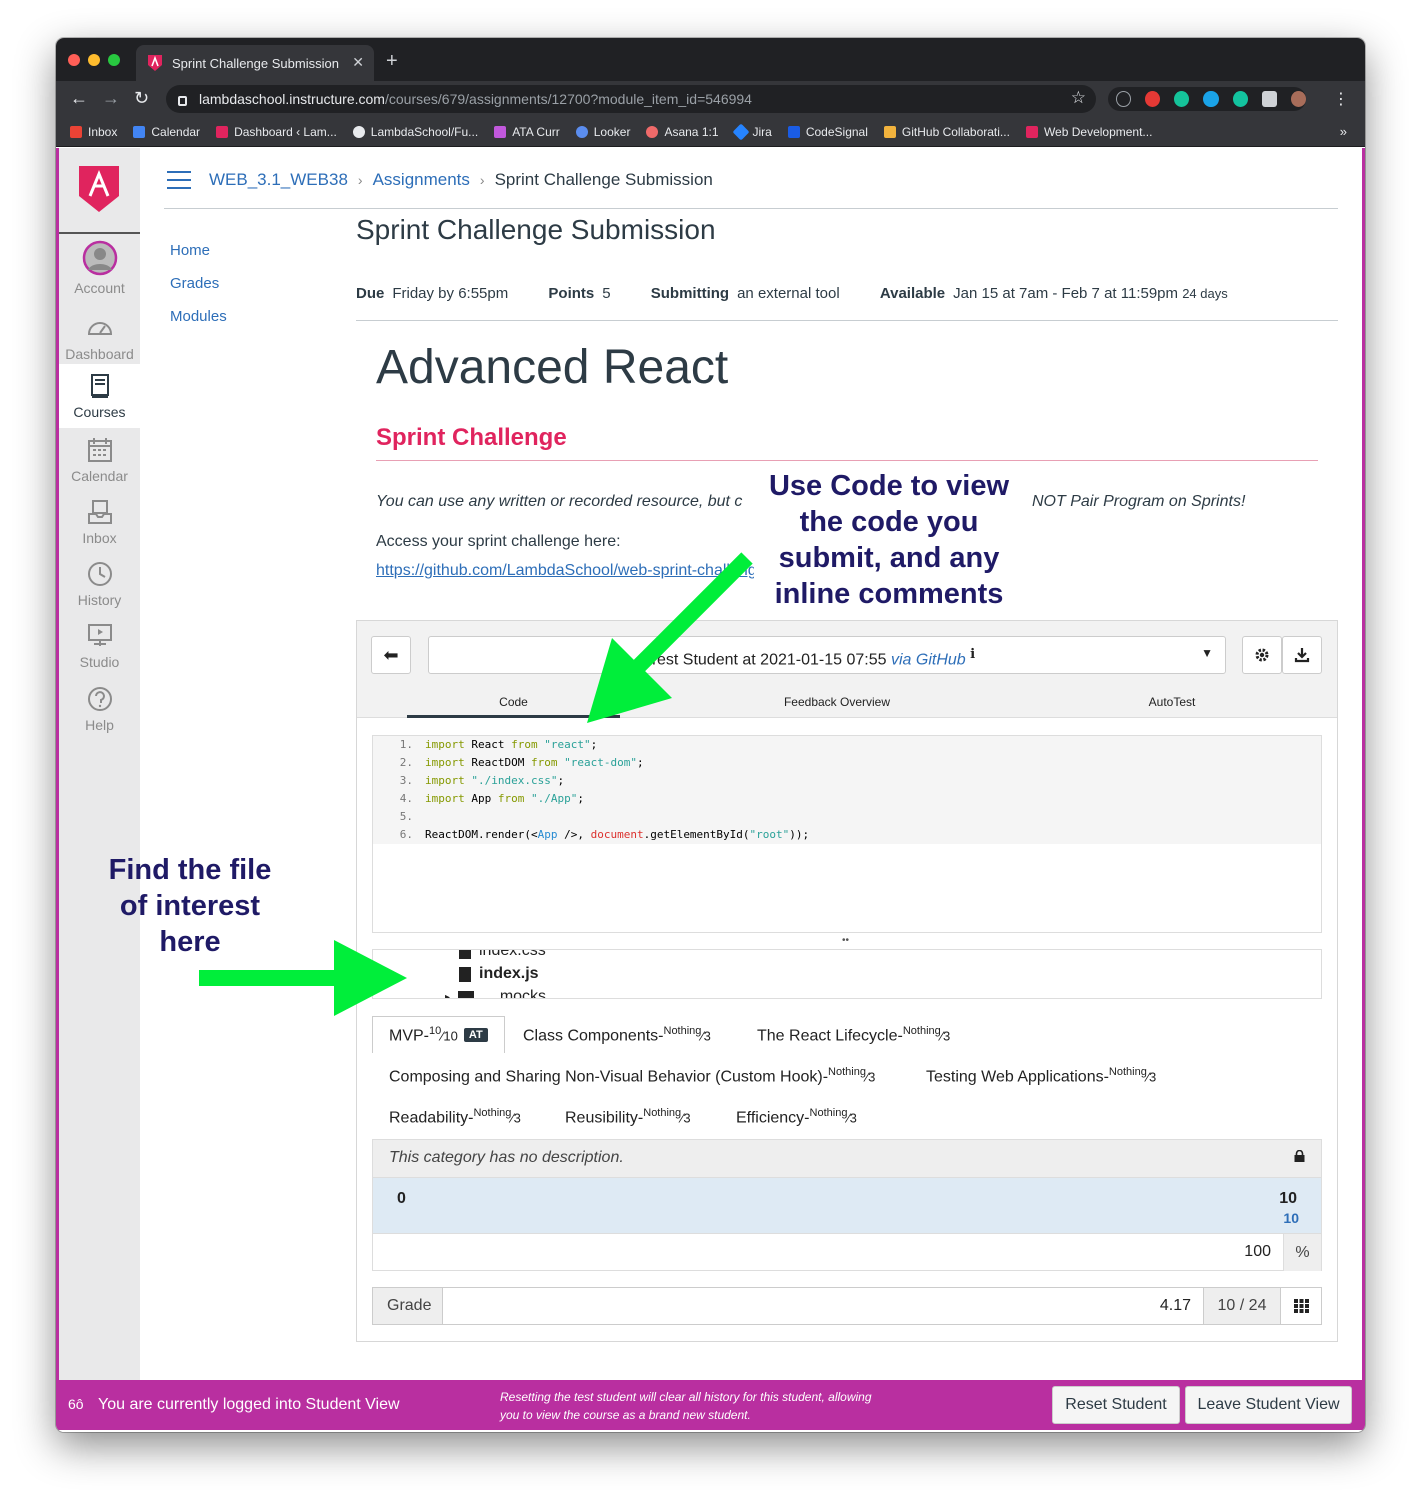 The image size is (1421, 1506). What do you see at coordinates (99, 288) in the screenshot?
I see `nav-label: Account` at bounding box center [99, 288].